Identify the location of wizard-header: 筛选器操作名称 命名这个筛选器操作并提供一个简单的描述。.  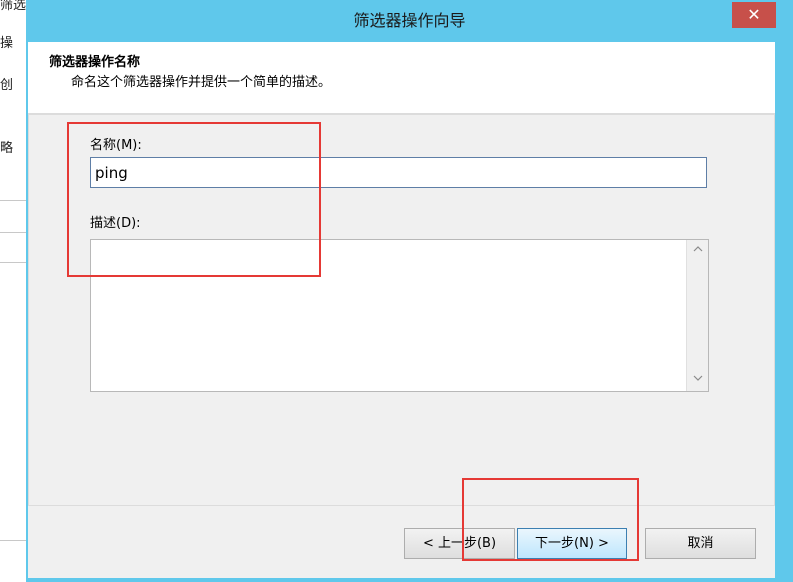
(401, 78).